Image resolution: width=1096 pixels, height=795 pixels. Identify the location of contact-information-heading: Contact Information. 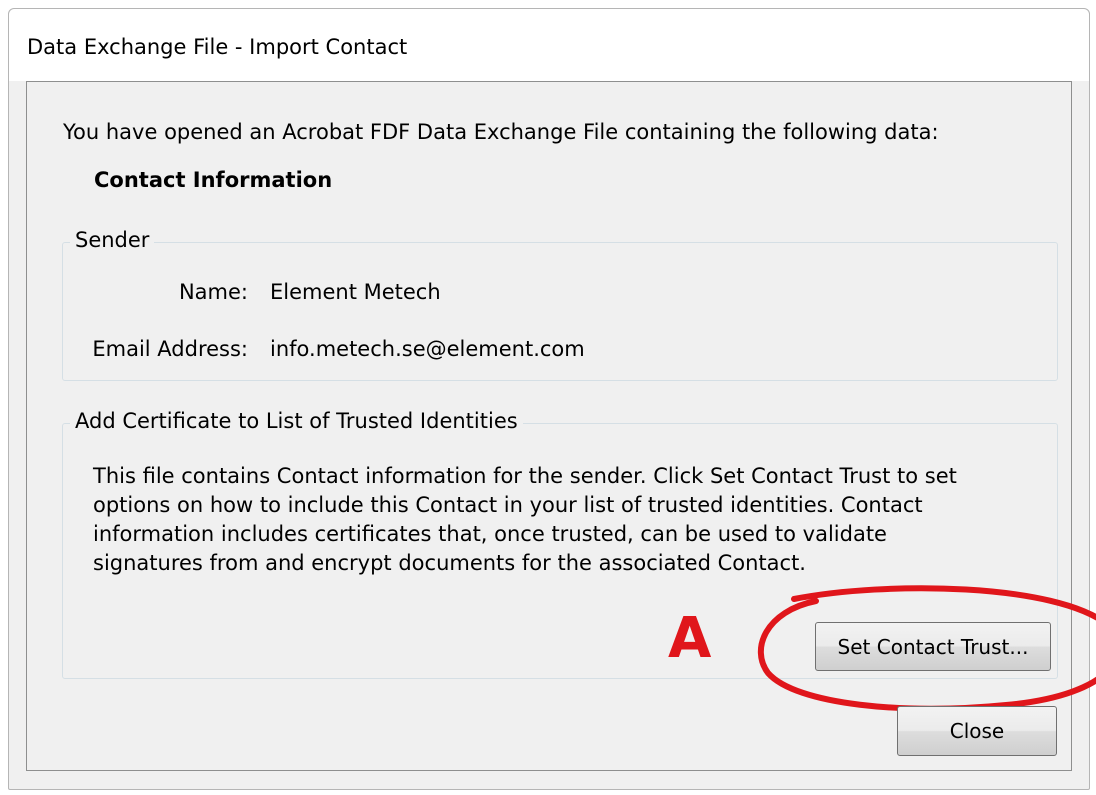
(213, 180).